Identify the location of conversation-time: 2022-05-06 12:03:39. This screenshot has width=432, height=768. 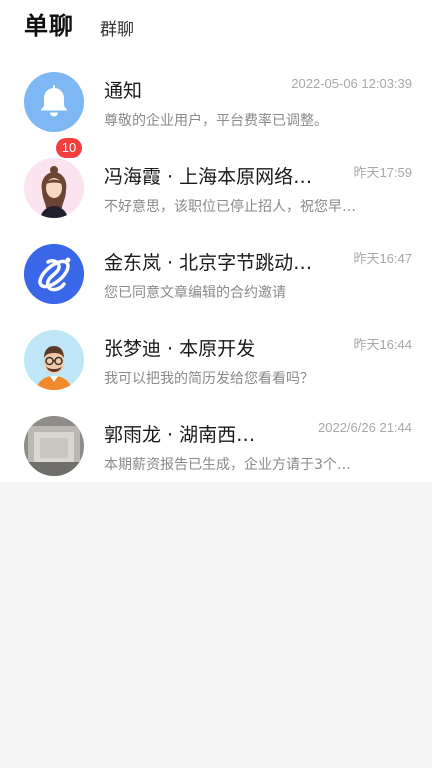
(351, 83).